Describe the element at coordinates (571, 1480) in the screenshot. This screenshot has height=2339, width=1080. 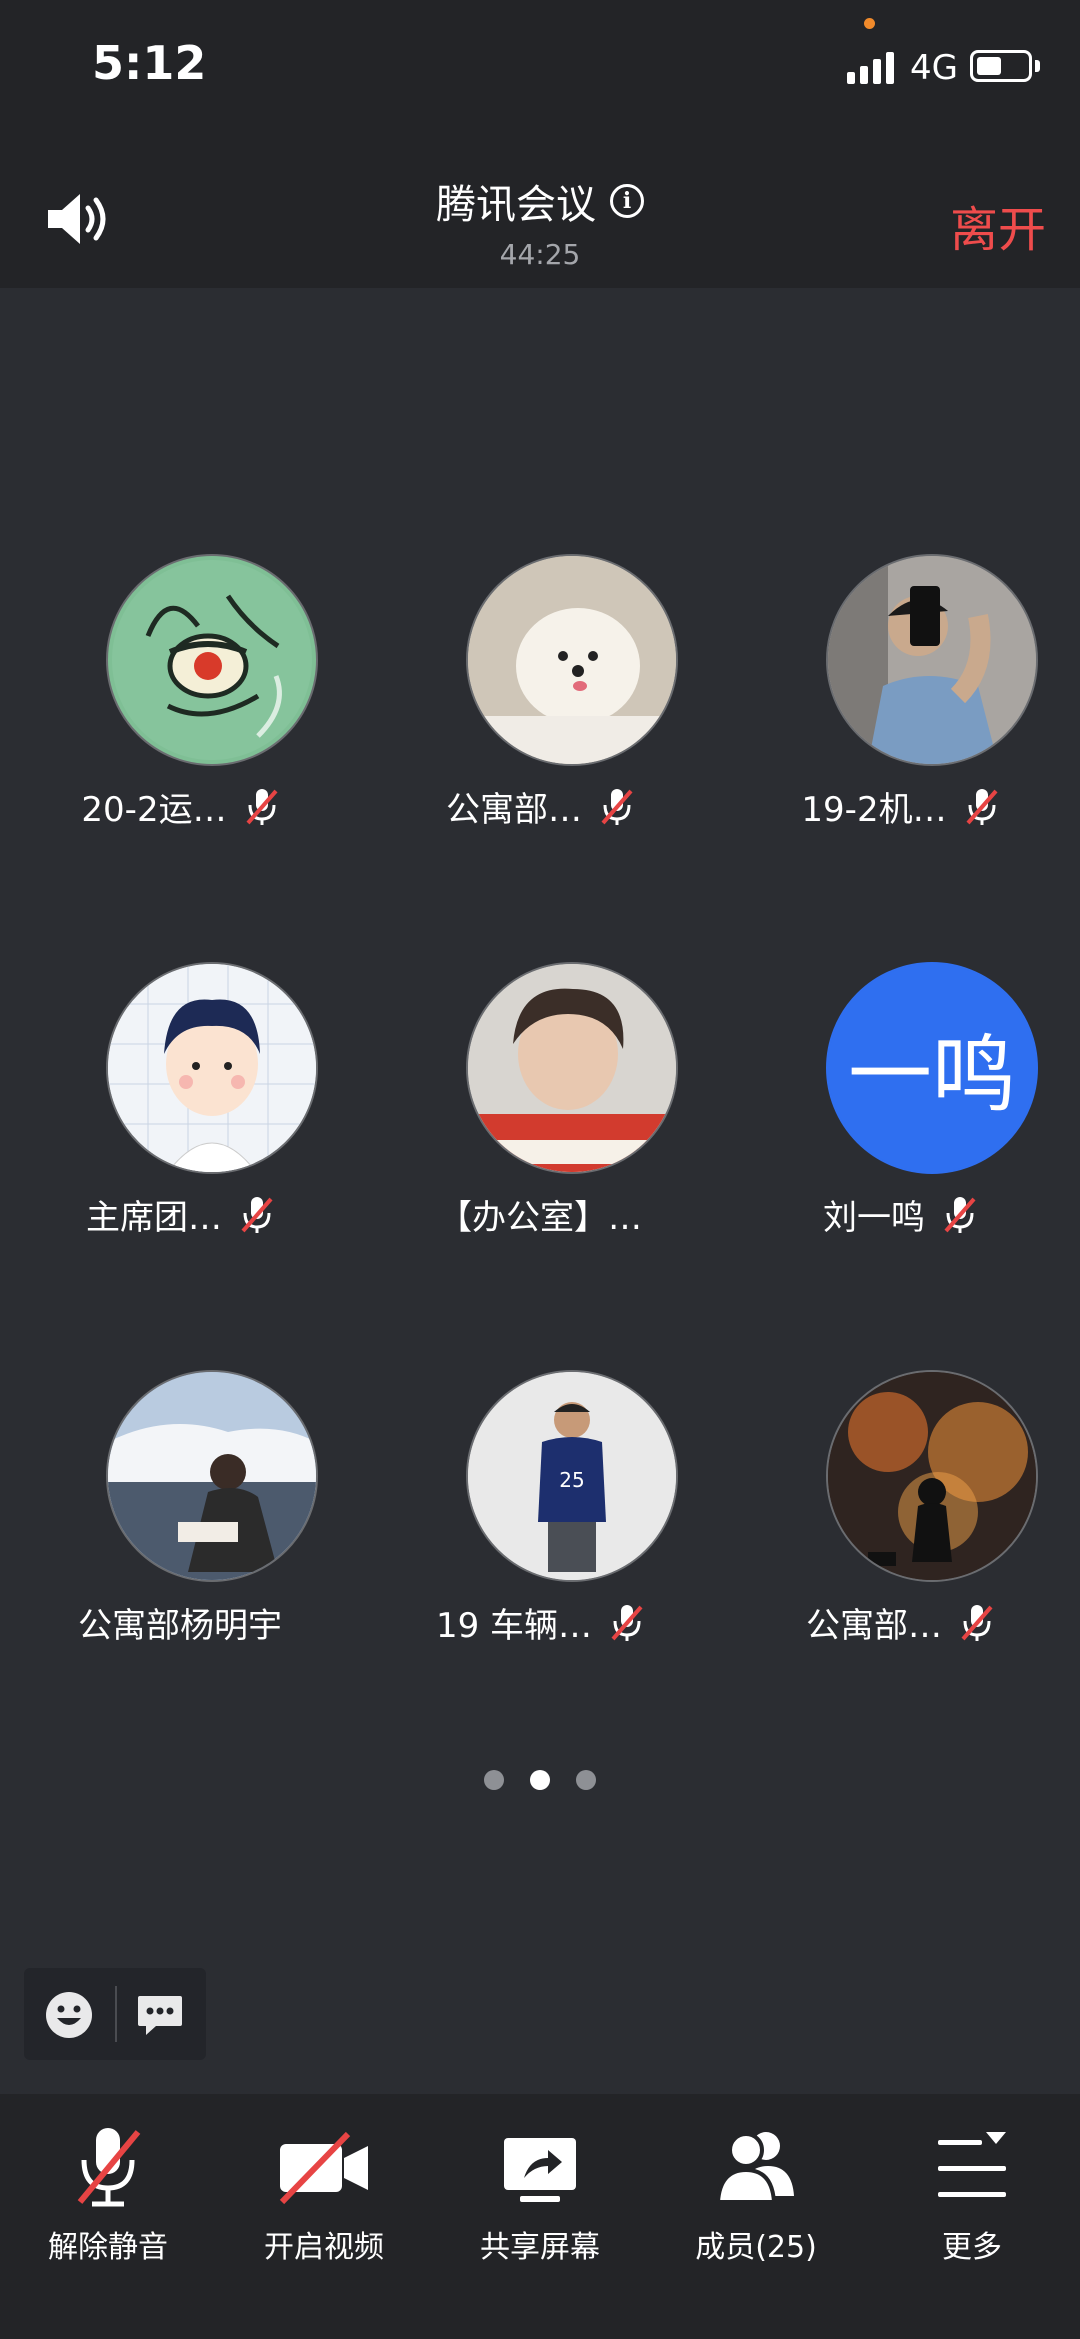
I see `svg-text: 25` at that location.